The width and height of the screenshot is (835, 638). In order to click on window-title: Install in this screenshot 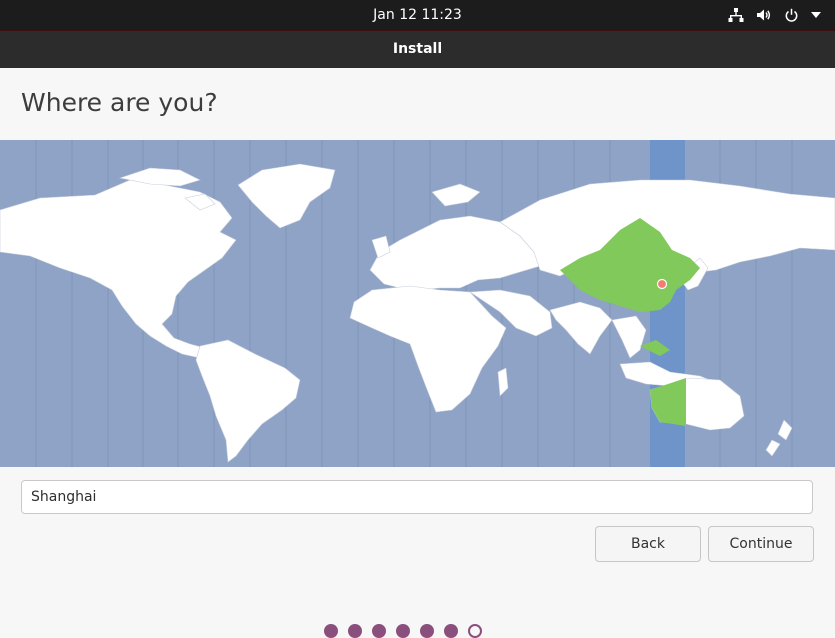, I will do `click(417, 49)`.